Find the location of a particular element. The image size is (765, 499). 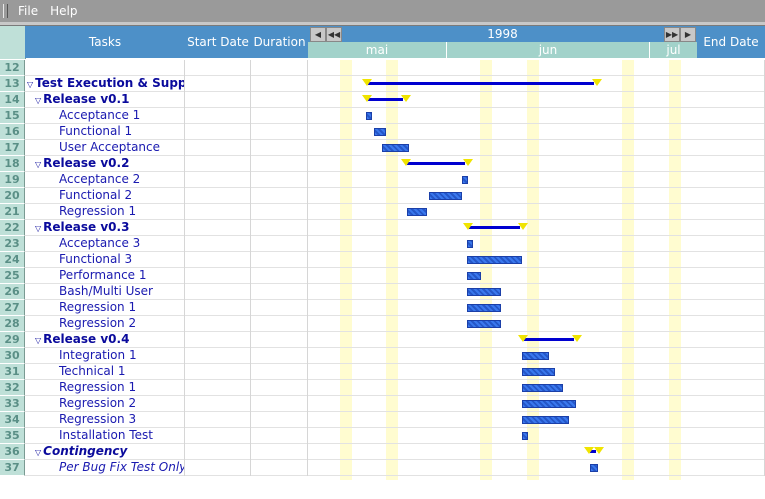

row-number: 23 is located at coordinates (12, 244).